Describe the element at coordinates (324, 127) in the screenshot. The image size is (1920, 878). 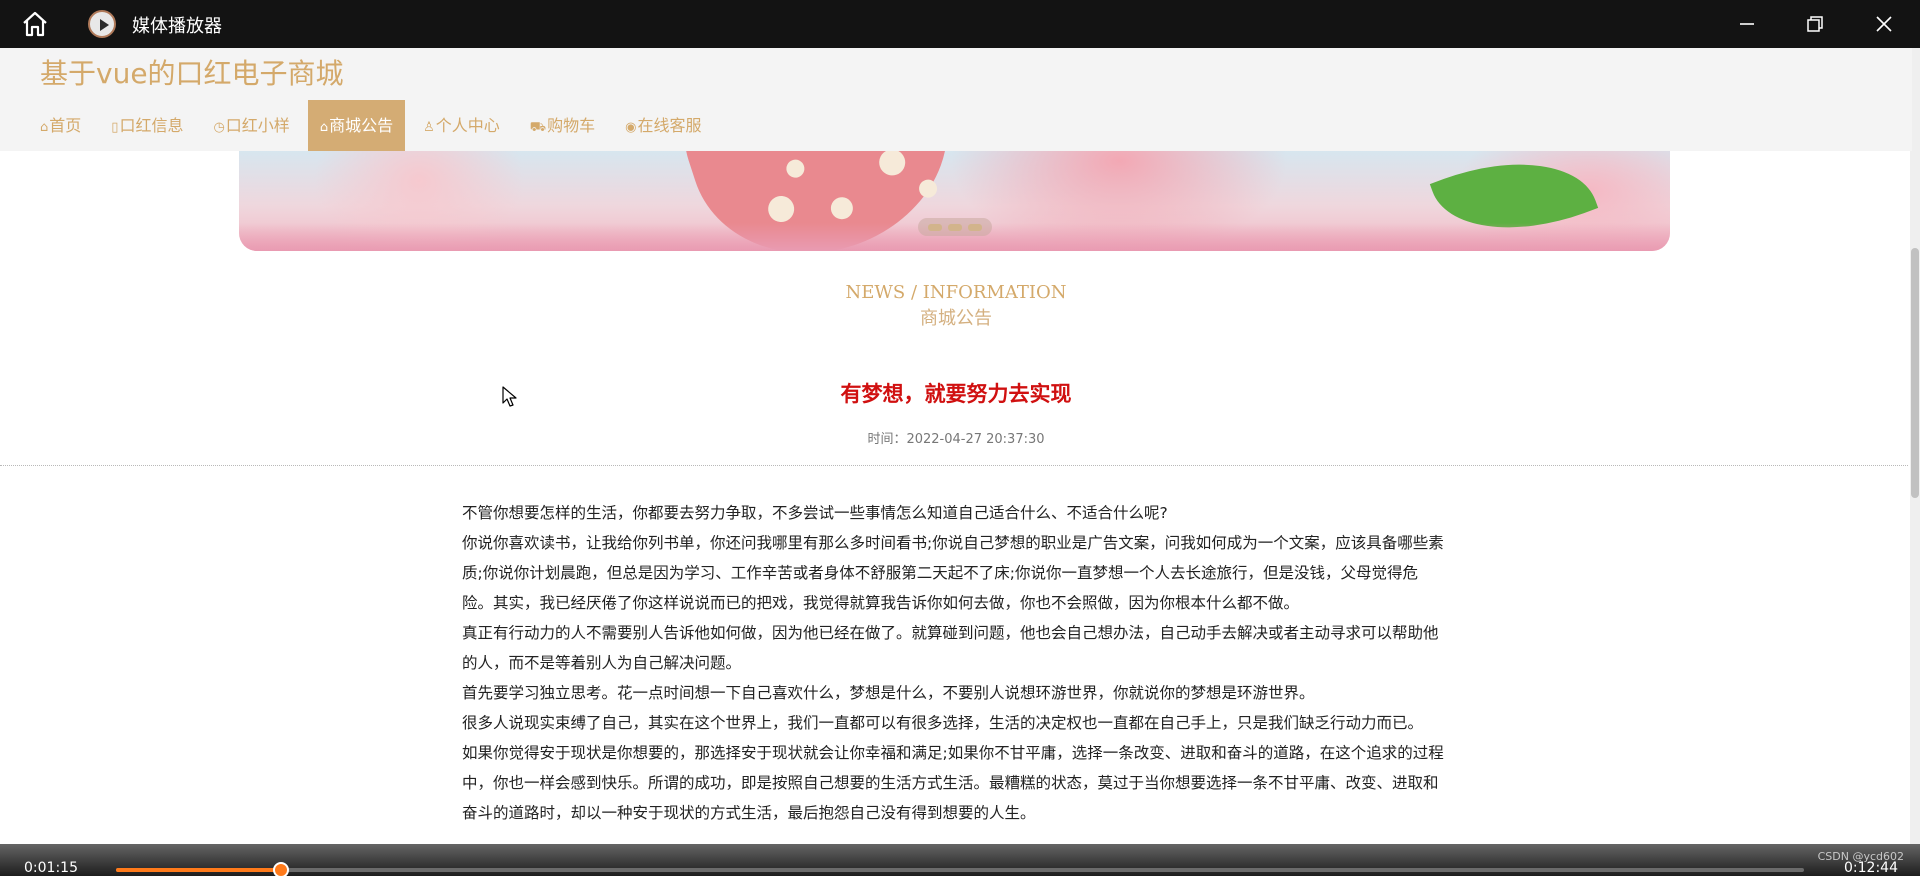
I see `announcement-icon: ⌂` at that location.